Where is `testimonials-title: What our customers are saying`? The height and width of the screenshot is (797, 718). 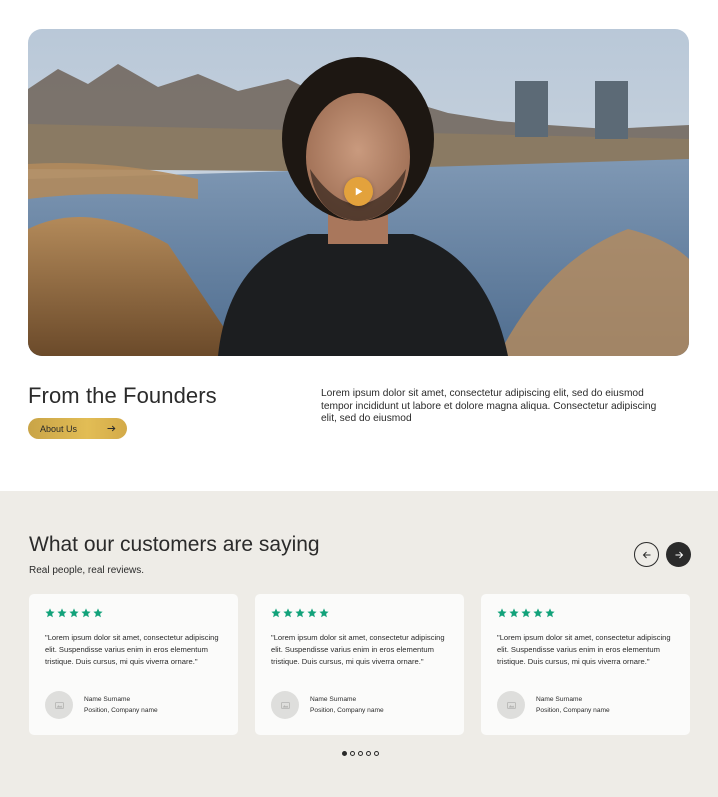
testimonials-title: What our customers are saying is located at coordinates (174, 544).